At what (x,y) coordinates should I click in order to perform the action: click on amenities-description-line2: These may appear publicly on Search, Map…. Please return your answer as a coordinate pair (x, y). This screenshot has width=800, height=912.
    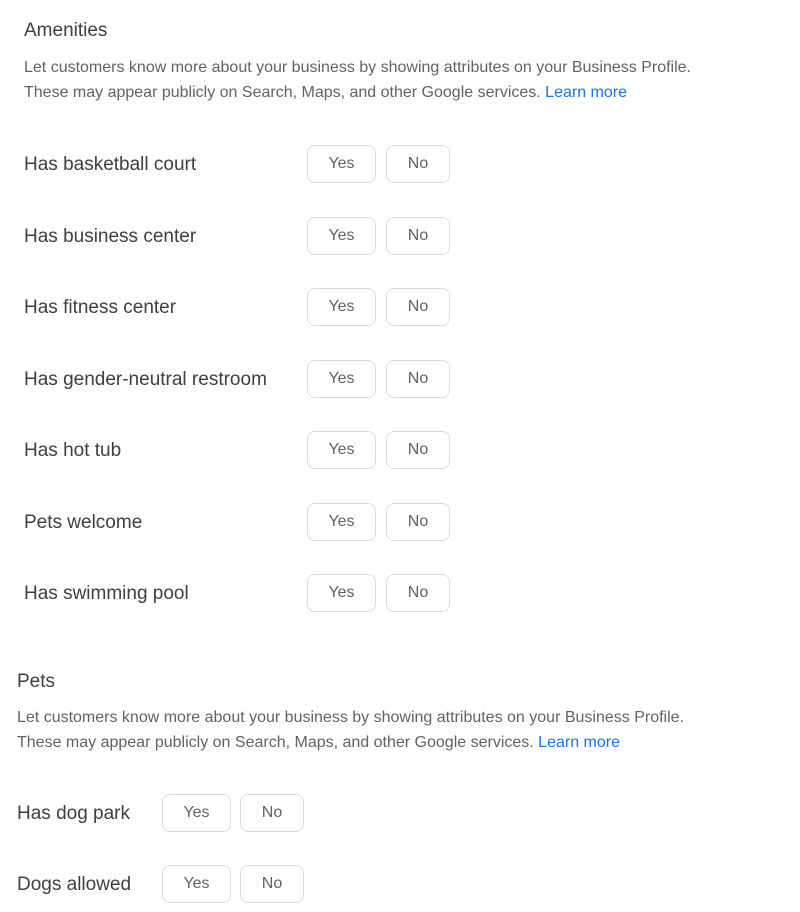
    Looking at the image, I should click on (357, 92).